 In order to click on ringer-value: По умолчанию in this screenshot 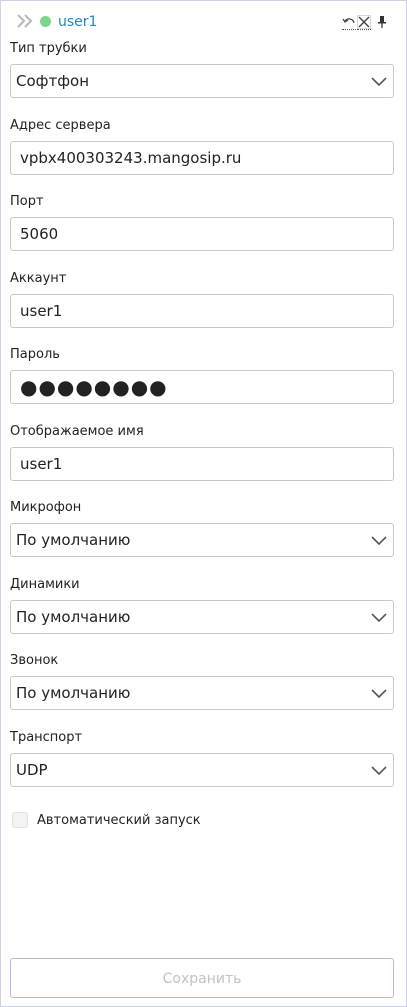, I will do `click(73, 693)`.